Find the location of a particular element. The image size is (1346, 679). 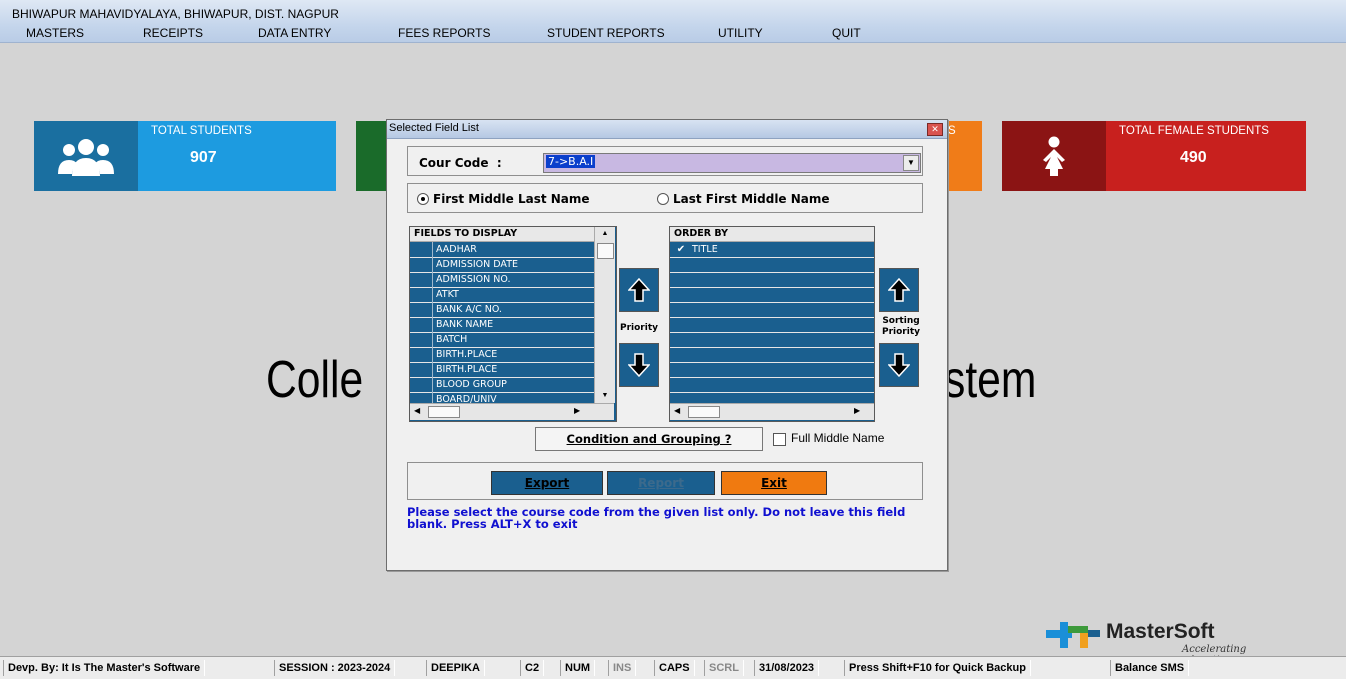

exit-button: Exit is located at coordinates (774, 483).